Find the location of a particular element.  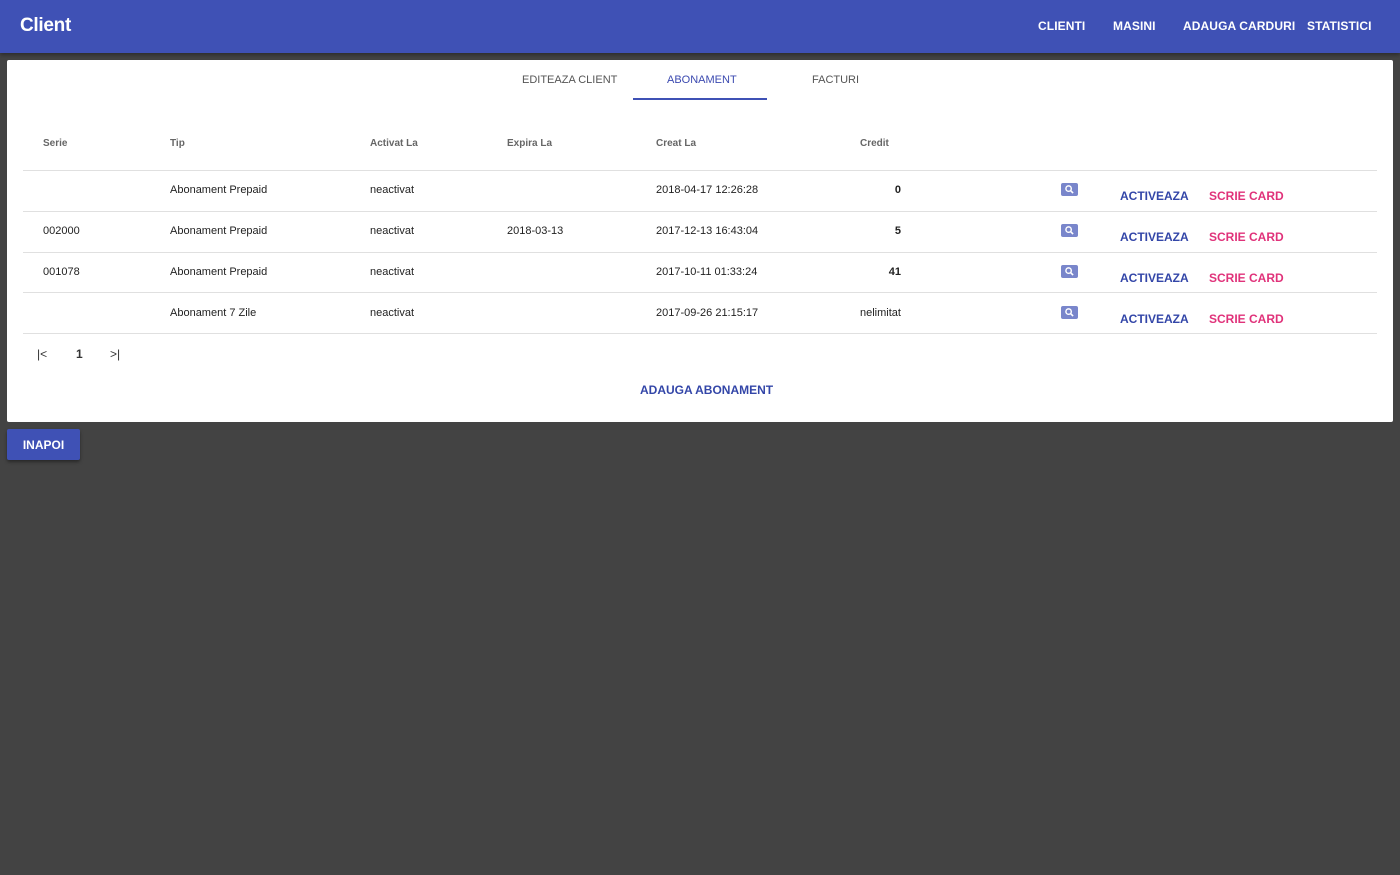

app-title: Client is located at coordinates (45, 25).